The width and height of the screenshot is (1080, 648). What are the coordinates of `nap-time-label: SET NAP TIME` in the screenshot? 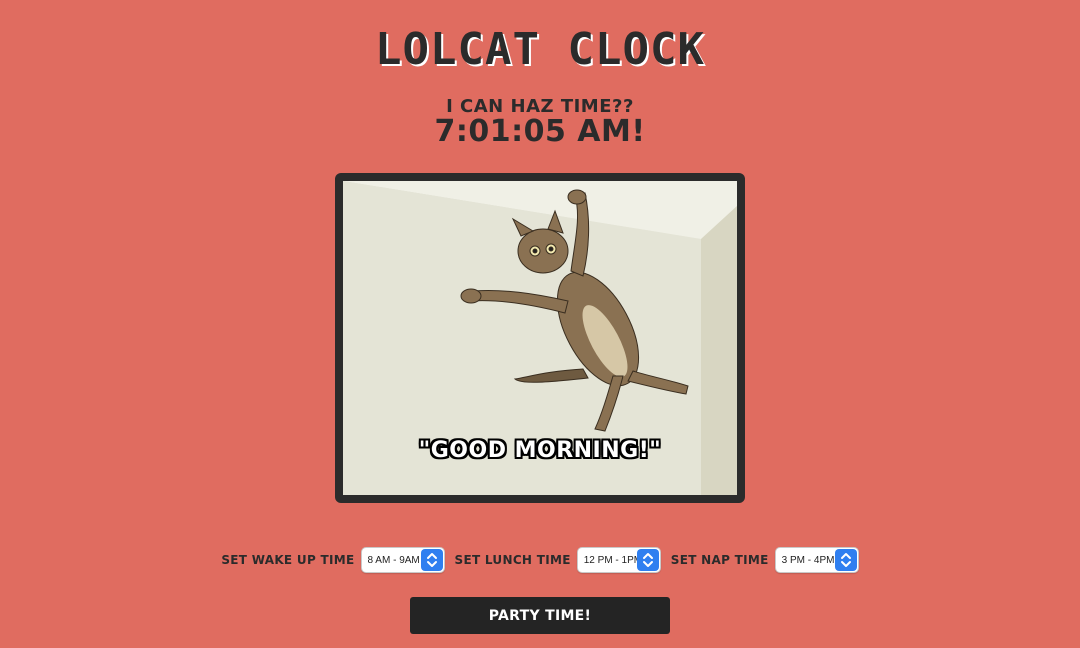 It's located at (719, 560).